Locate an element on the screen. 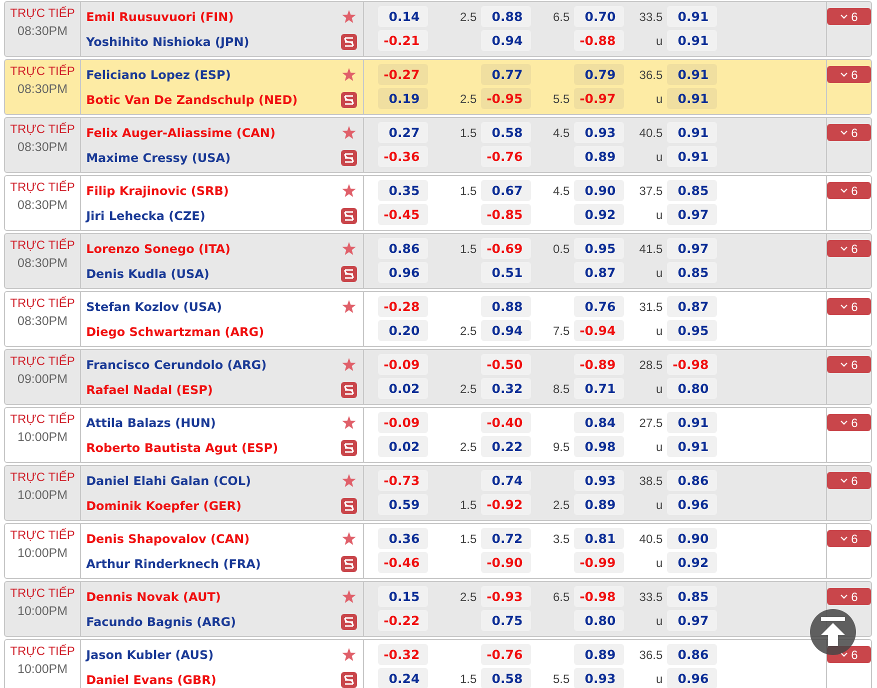 This screenshot has width=877, height=688. odds-cell: 0.24 is located at coordinates (403, 678).